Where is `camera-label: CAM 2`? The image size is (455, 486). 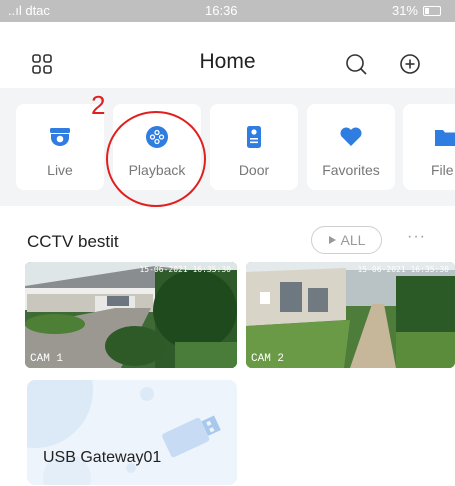 camera-label: CAM 2 is located at coordinates (268, 359).